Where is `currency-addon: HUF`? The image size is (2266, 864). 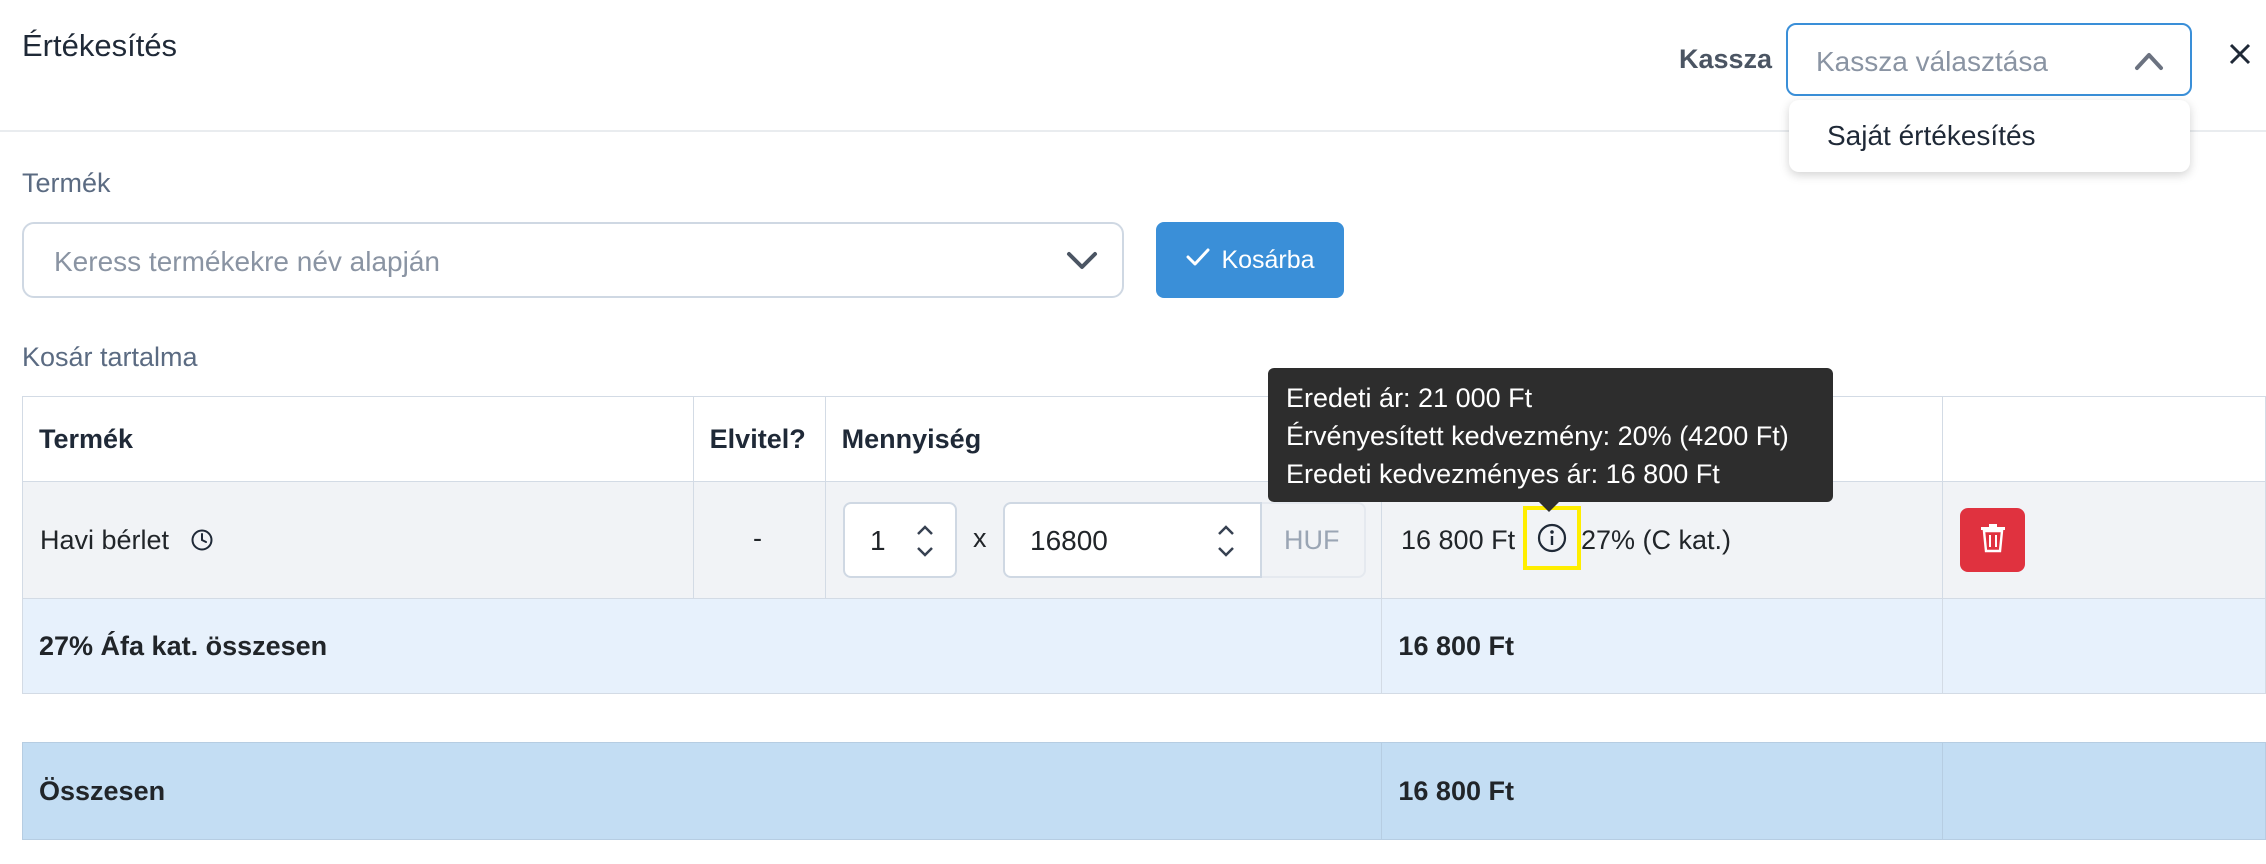
currency-addon: HUF is located at coordinates (1314, 540).